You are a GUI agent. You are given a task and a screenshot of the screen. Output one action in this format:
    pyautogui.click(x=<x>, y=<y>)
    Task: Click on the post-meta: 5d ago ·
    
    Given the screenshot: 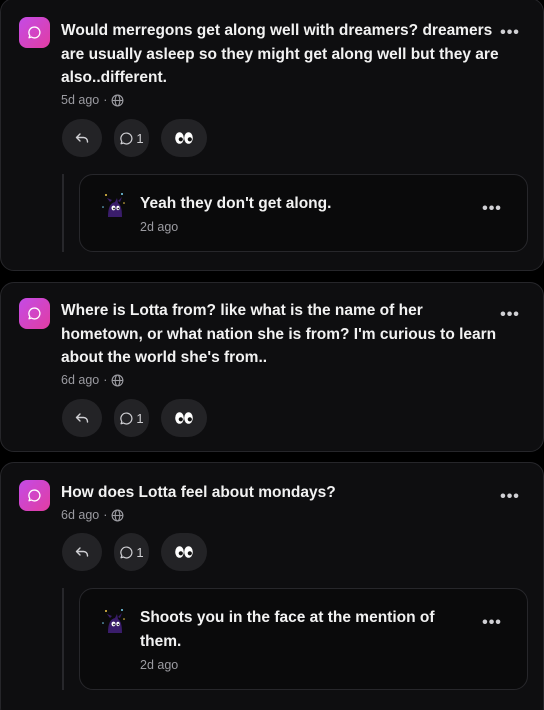 What is the action you would take?
    pyautogui.click(x=92, y=100)
    